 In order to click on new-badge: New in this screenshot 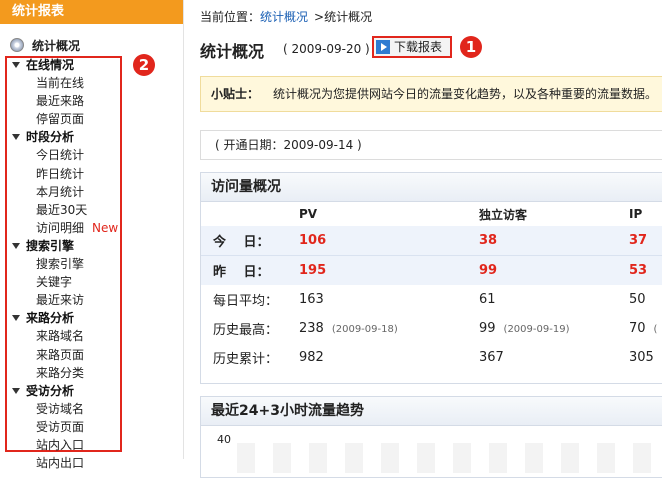, I will do `click(105, 227)`.